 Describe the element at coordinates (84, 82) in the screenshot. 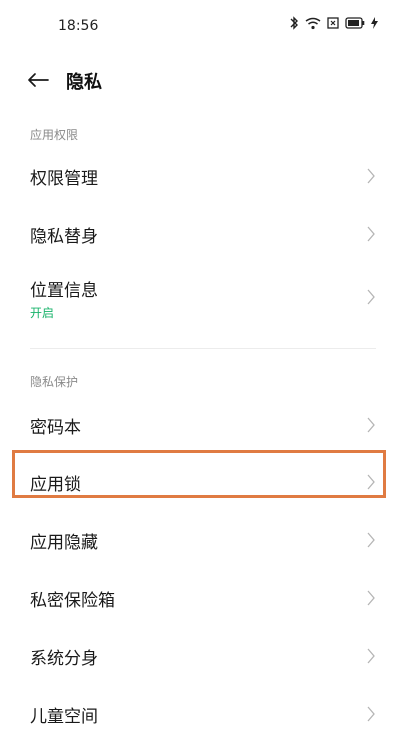

I see `page-title: 隐私` at that location.